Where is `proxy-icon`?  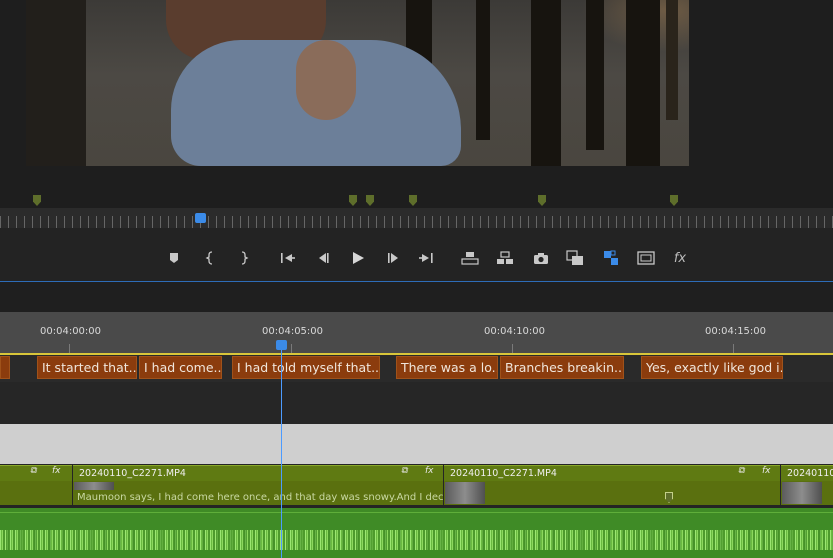
proxy-icon is located at coordinates (611, 257).